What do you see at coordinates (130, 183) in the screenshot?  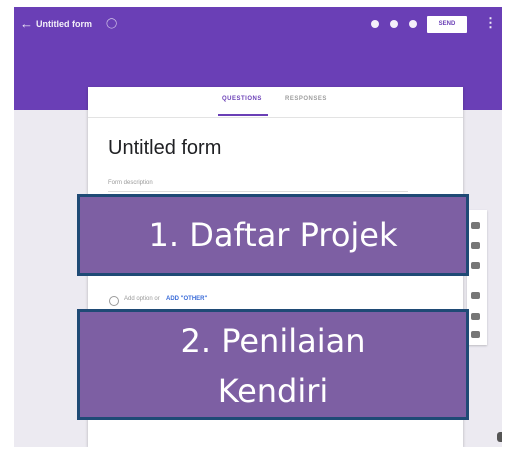 I see `form-description: Form description` at bounding box center [130, 183].